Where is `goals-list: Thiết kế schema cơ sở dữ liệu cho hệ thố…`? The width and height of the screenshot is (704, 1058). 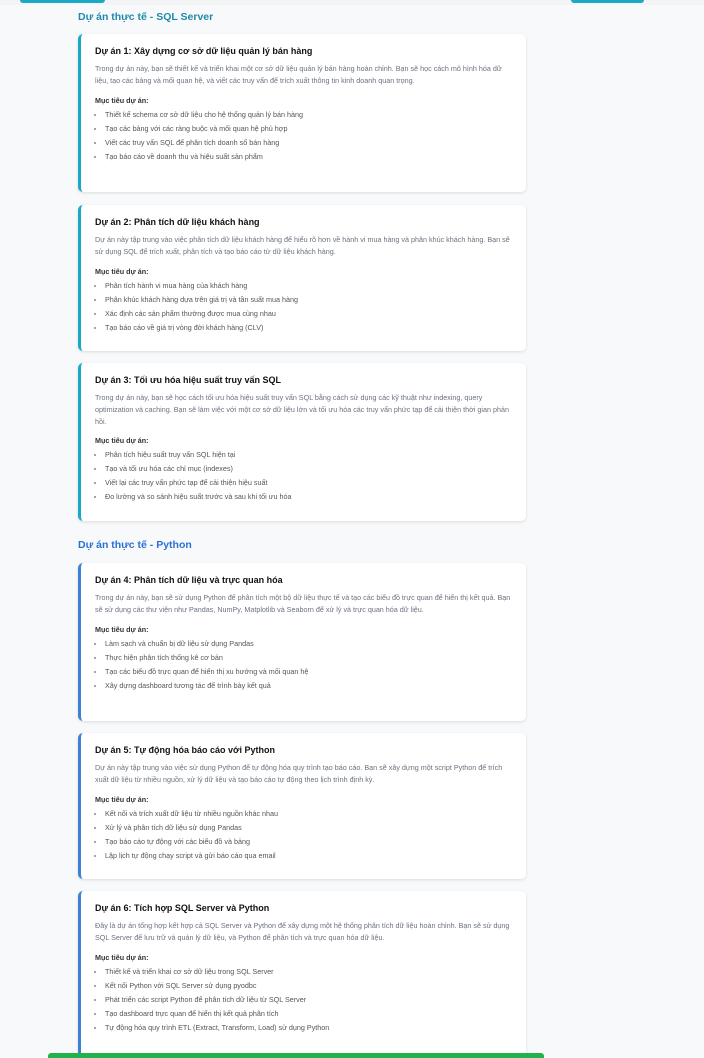 goals-list: Thiết kế schema cơ sở dữ liệu cho hệ thố… is located at coordinates (303, 136).